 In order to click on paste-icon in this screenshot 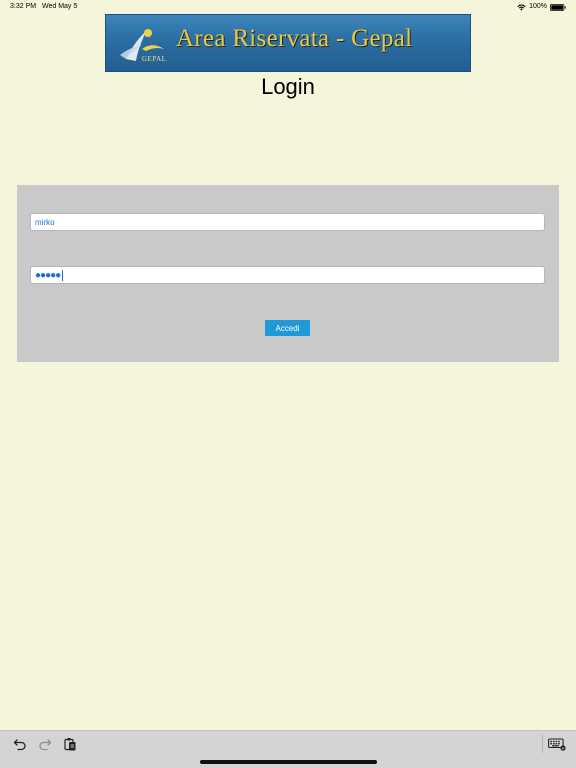, I will do `click(70, 744)`.